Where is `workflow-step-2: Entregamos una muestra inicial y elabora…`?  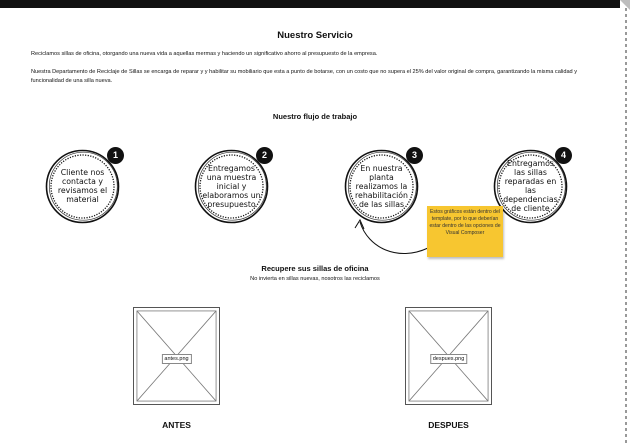
workflow-step-2: Entregamos una muestra inicial y elabora… is located at coordinates (233, 185).